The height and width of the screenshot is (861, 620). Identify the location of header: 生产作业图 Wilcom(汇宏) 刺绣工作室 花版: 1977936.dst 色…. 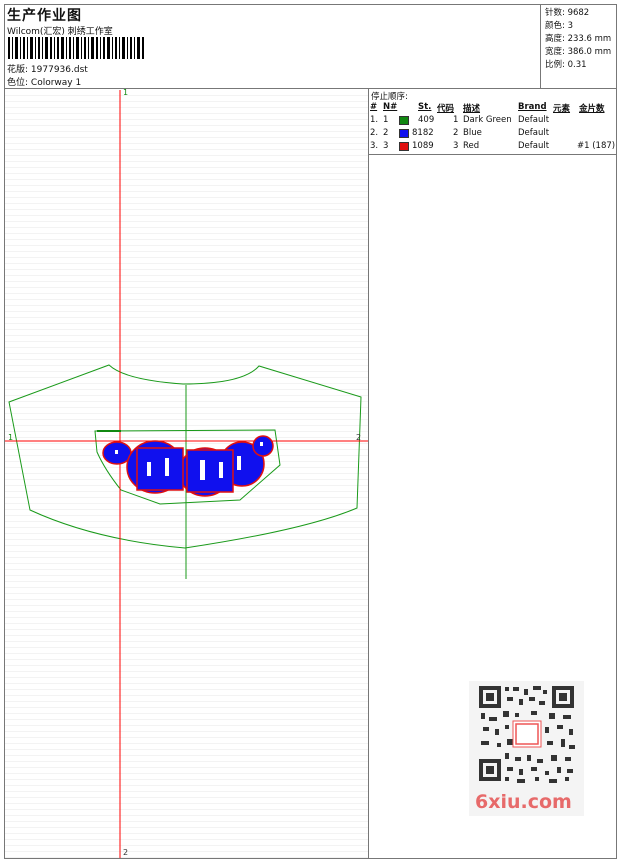
(310, 46).